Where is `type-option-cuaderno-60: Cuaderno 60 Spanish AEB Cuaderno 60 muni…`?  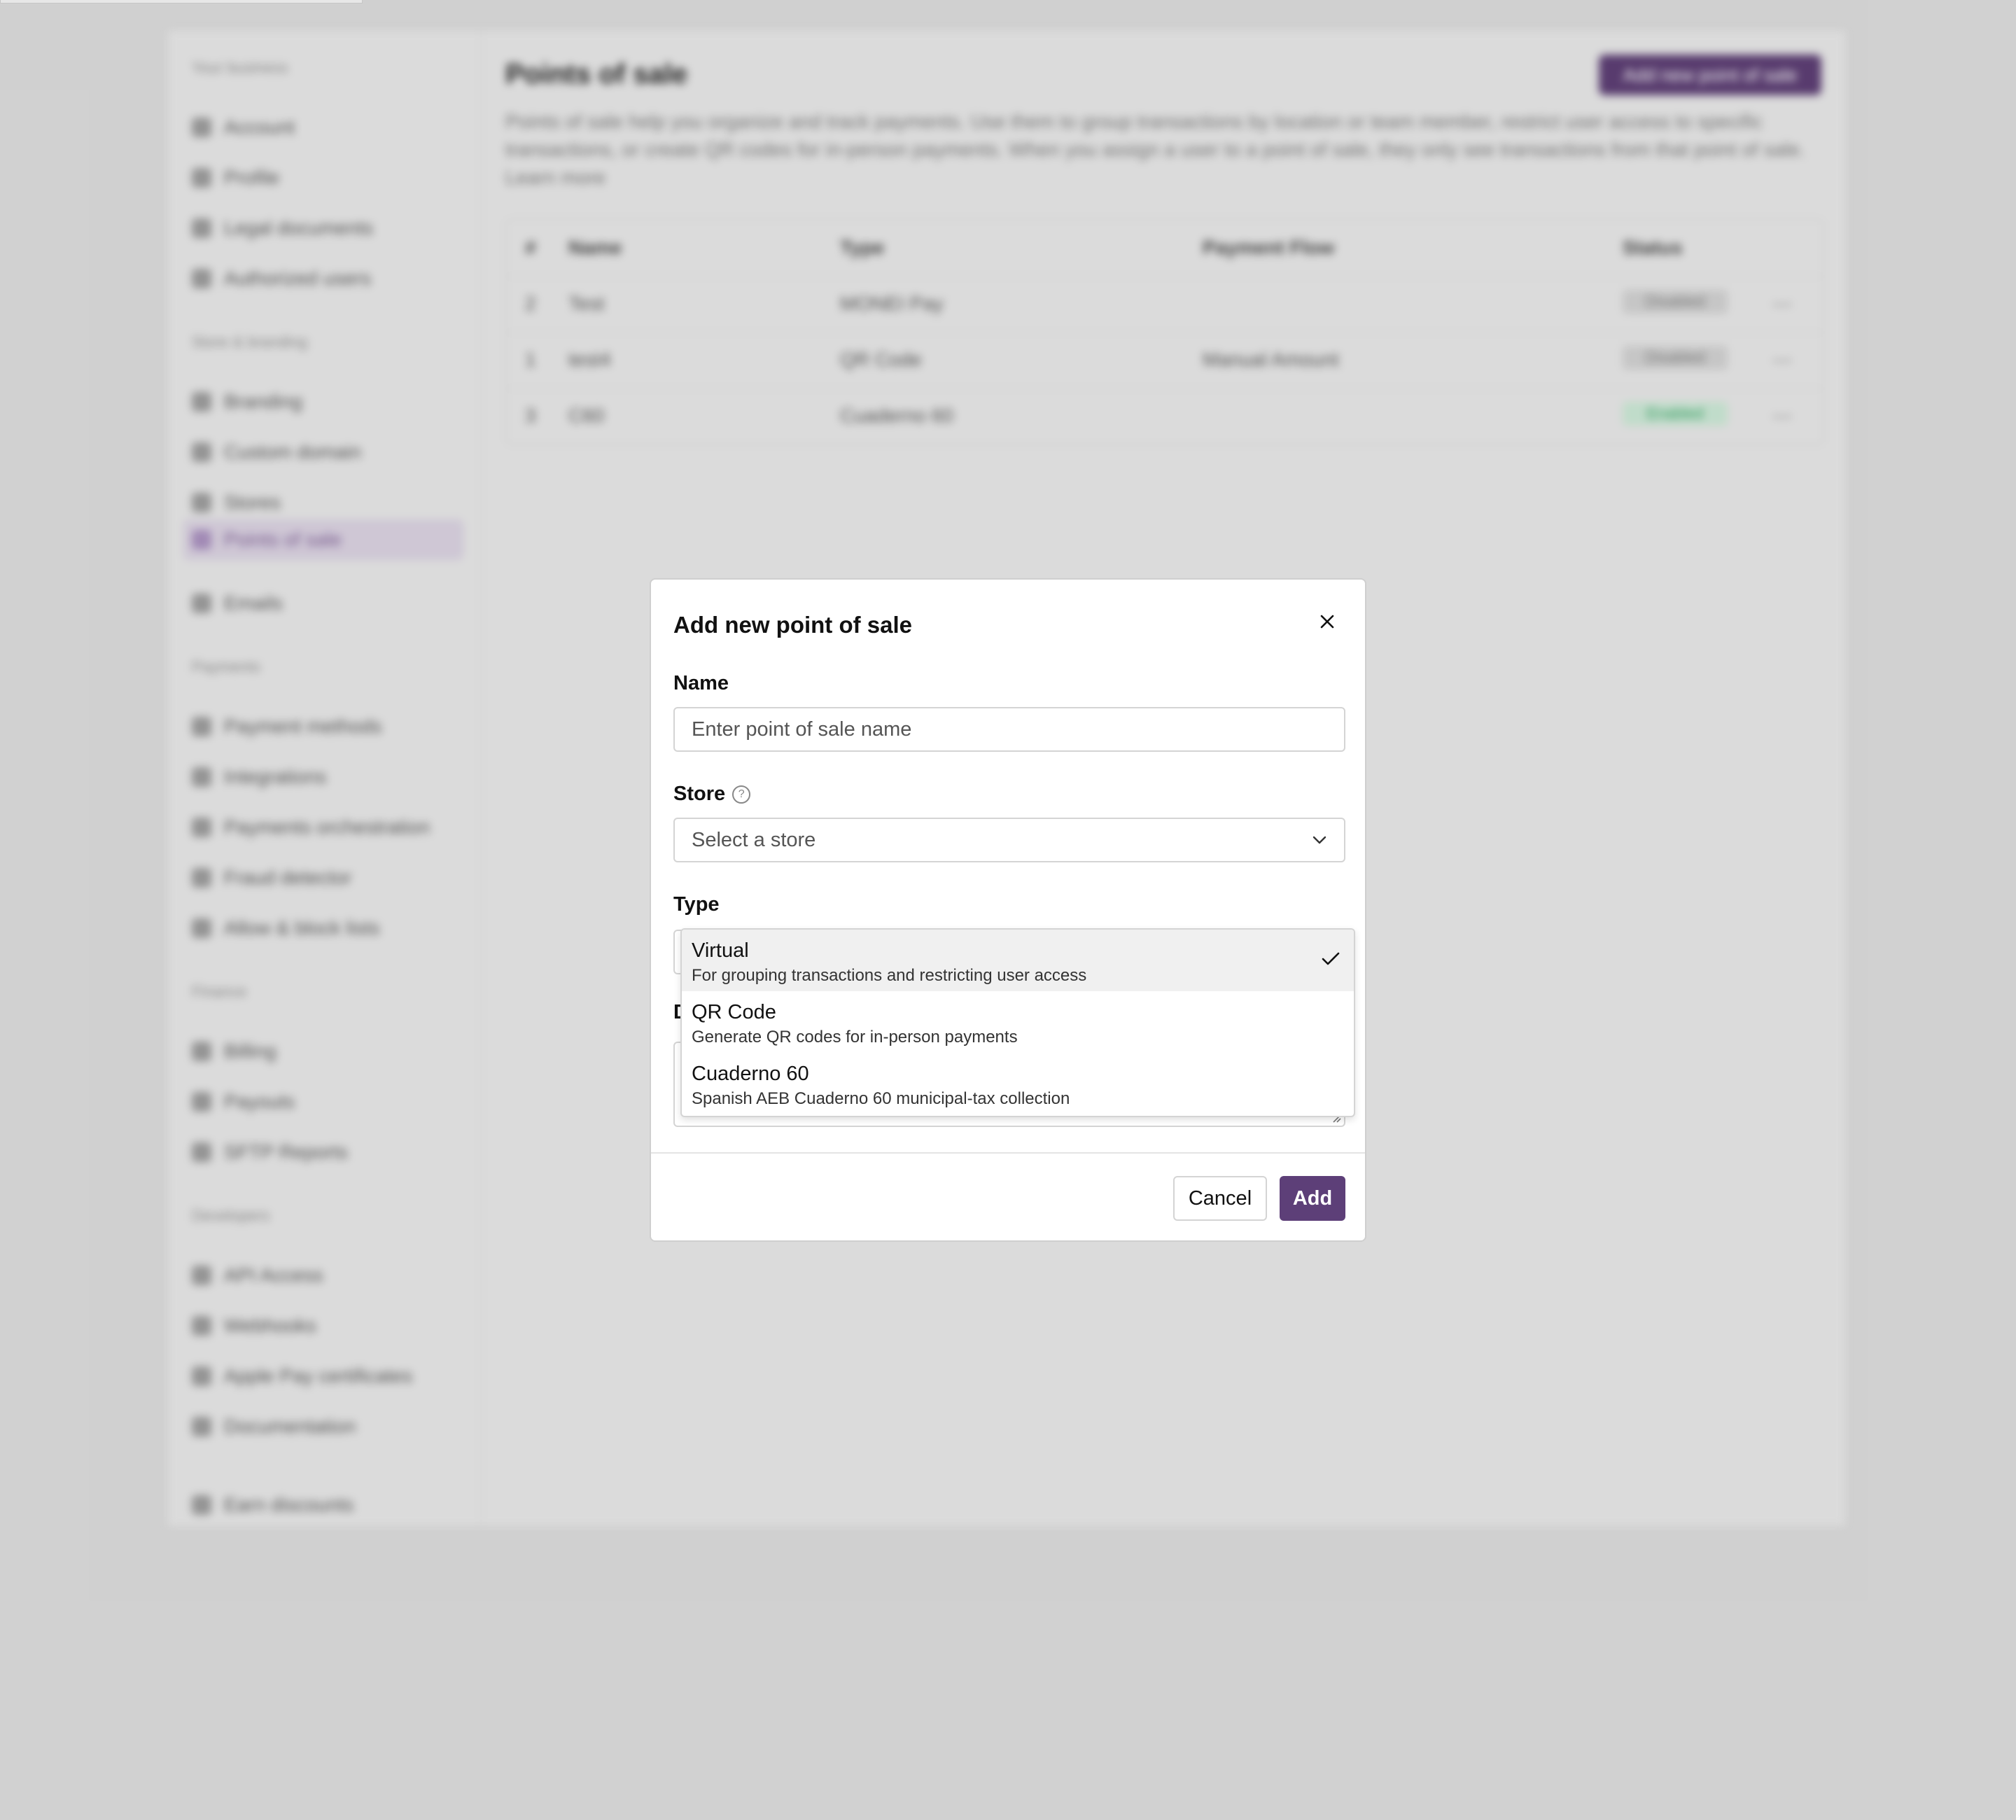 type-option-cuaderno-60: Cuaderno 60 Spanish AEB Cuaderno 60 muni… is located at coordinates (1018, 1083).